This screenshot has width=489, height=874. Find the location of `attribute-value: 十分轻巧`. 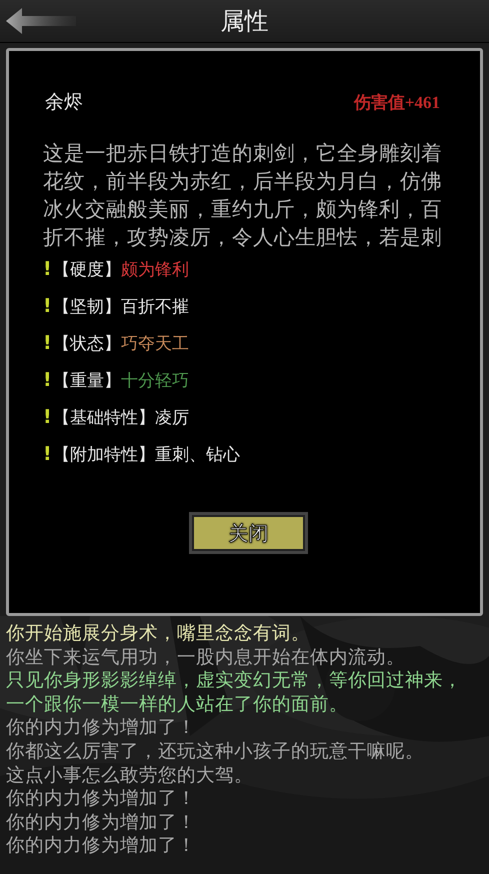

attribute-value: 十分轻巧 is located at coordinates (155, 381).